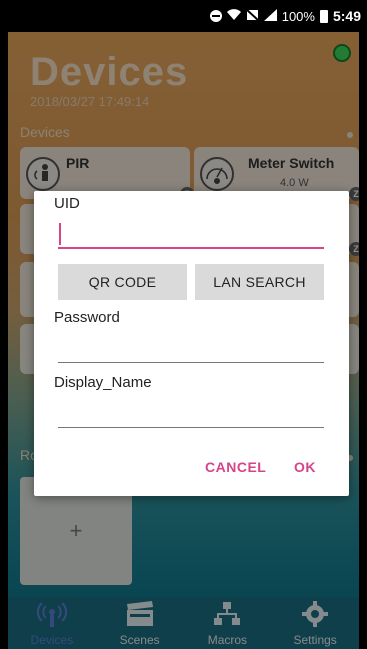 The image size is (367, 649). I want to click on text-cursor, so click(60, 234).